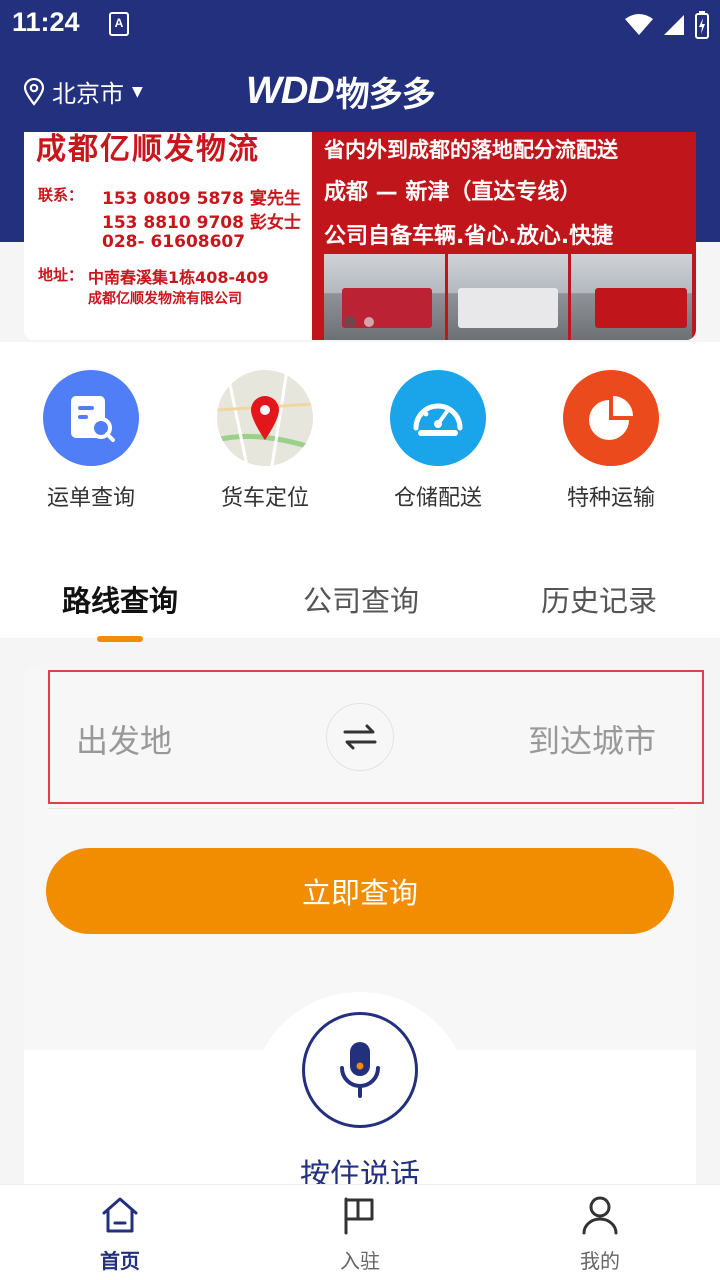  What do you see at coordinates (148, 149) in the screenshot?
I see `banner-title: 成都亿顺发物流` at bounding box center [148, 149].